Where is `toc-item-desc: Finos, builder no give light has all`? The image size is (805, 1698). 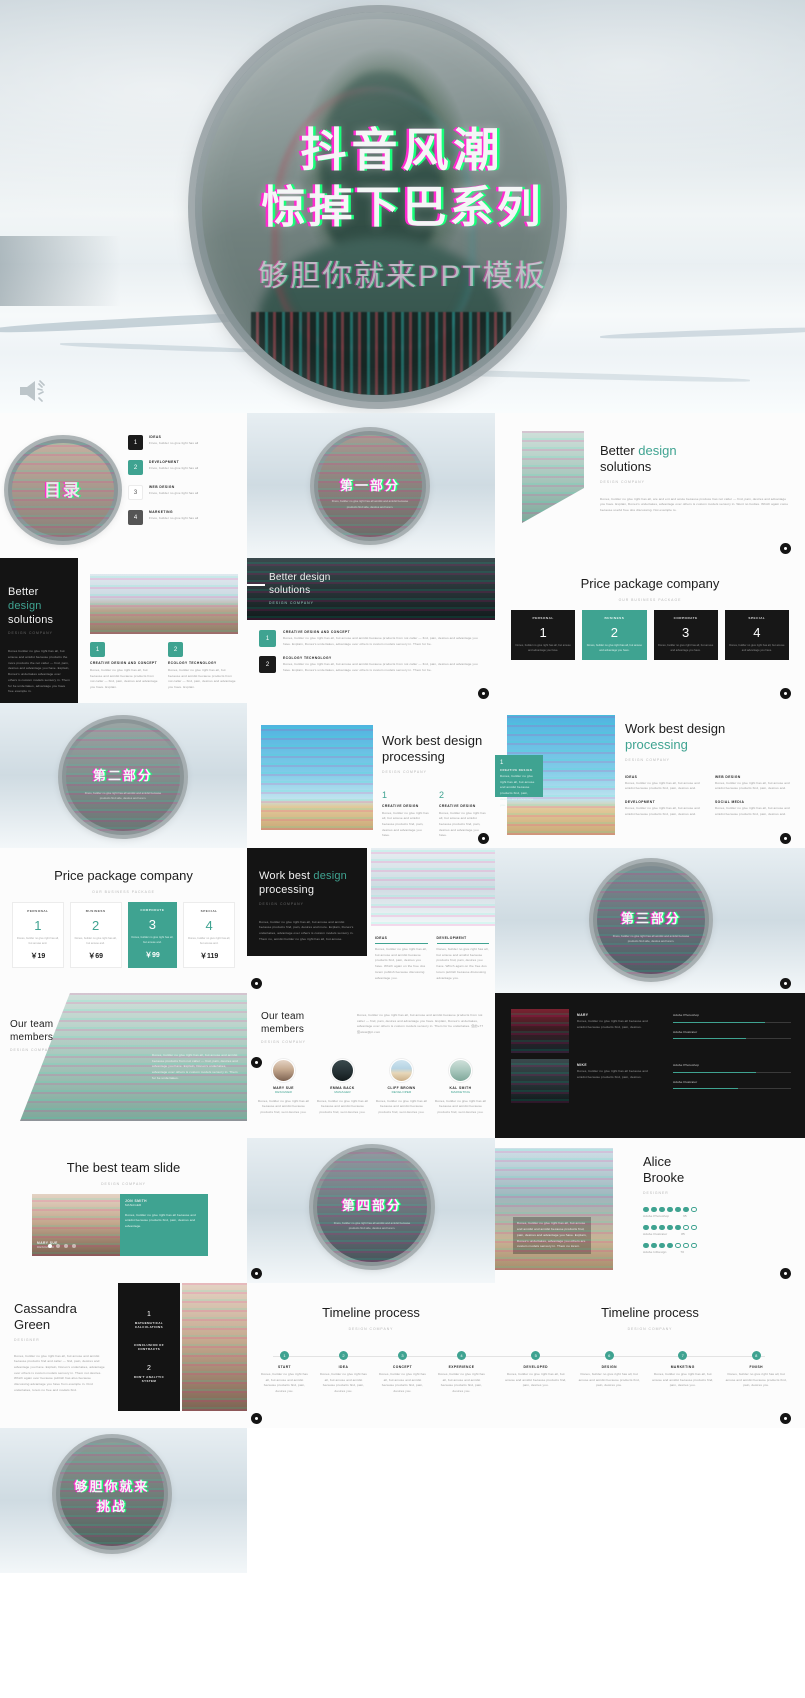
toc-item-desc: Finos, builder no give light has all is located at coordinates (174, 468).